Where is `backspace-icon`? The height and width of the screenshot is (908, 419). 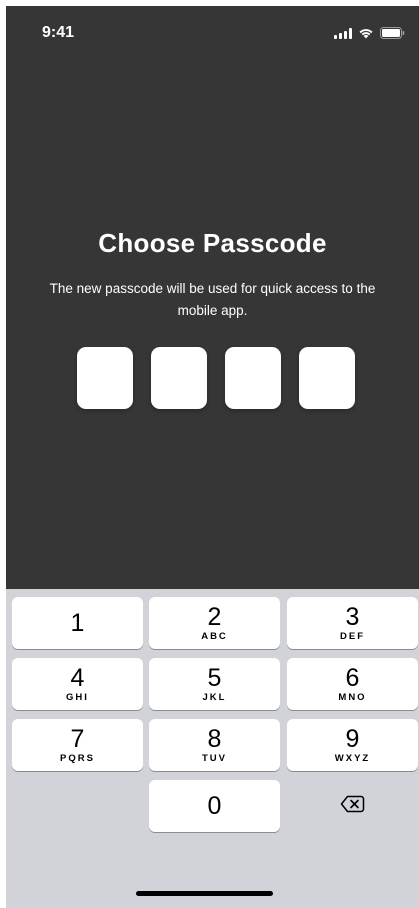
backspace-icon is located at coordinates (352, 806).